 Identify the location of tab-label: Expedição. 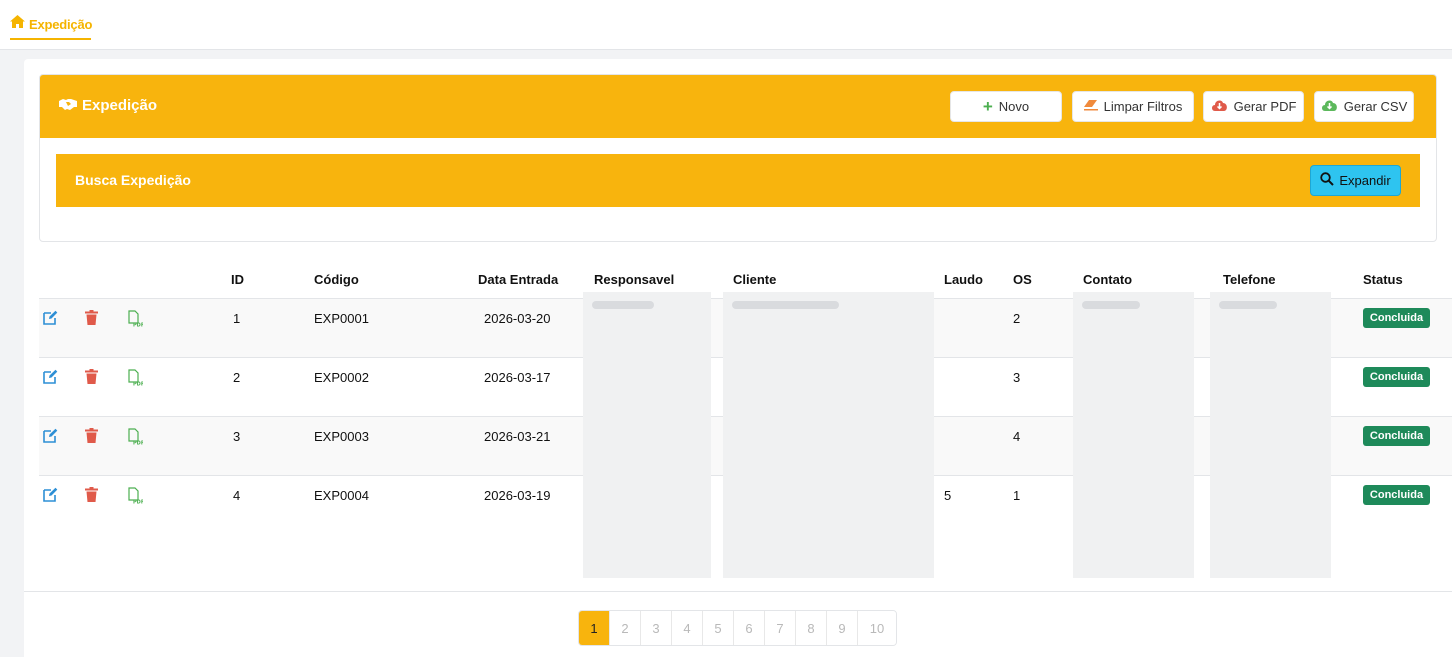
(61, 24).